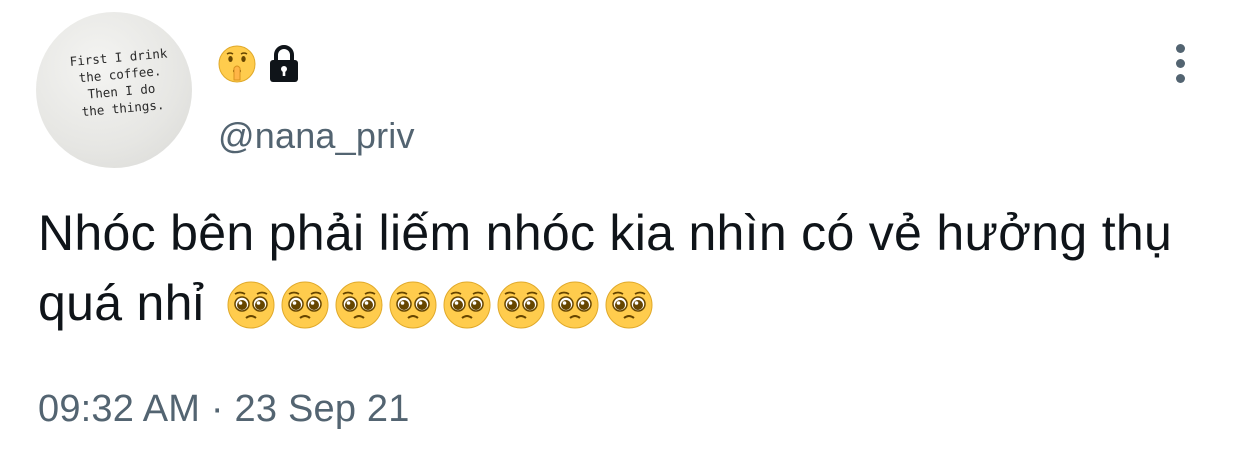 This screenshot has width=1242, height=469. I want to click on tweet-timestamp: 09:32 AM · 23 Sep 21, so click(224, 409).